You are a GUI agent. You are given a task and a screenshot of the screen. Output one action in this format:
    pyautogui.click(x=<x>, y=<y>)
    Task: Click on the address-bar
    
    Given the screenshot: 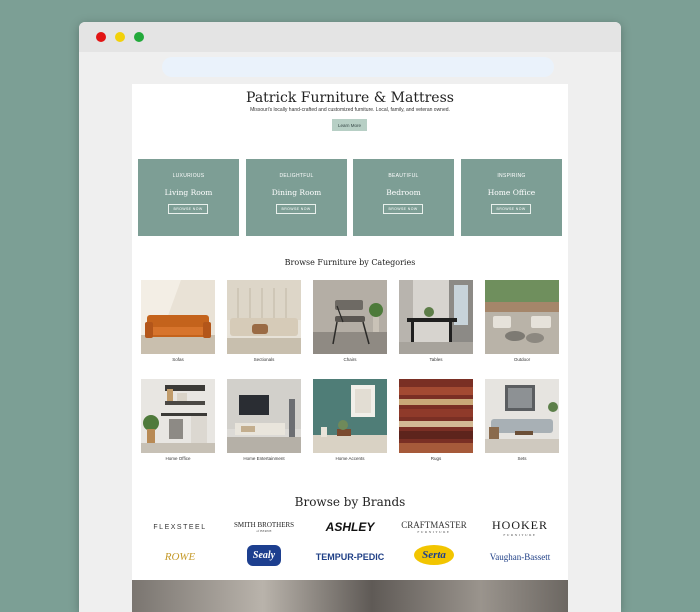 What is the action you would take?
    pyautogui.click(x=358, y=67)
    